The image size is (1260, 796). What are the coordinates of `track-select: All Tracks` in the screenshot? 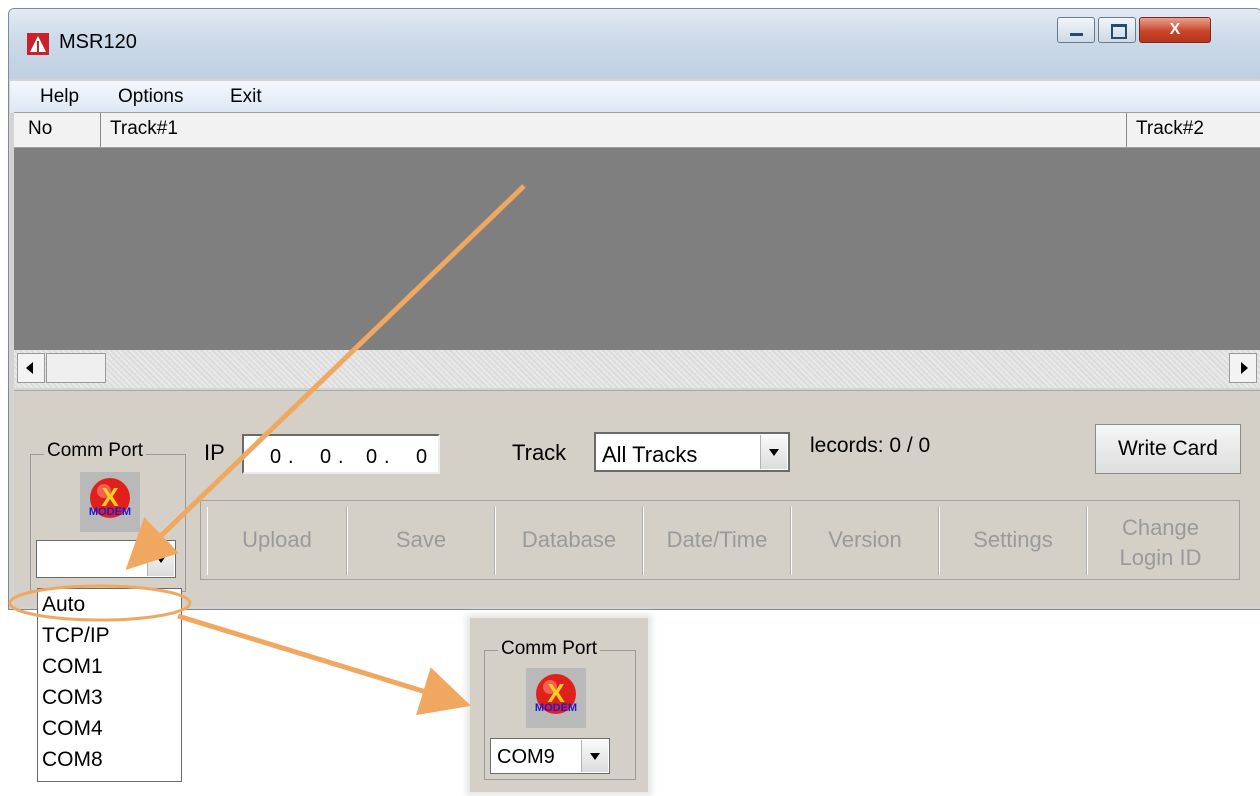 It's located at (692, 452).